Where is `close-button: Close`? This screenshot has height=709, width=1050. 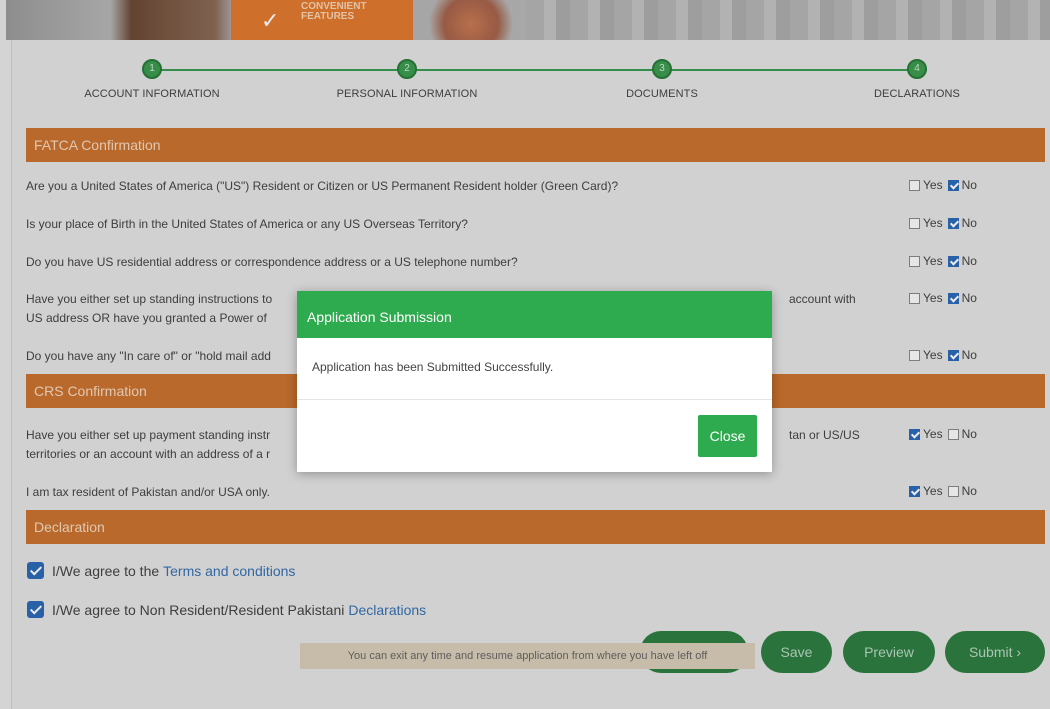 close-button: Close is located at coordinates (727, 436).